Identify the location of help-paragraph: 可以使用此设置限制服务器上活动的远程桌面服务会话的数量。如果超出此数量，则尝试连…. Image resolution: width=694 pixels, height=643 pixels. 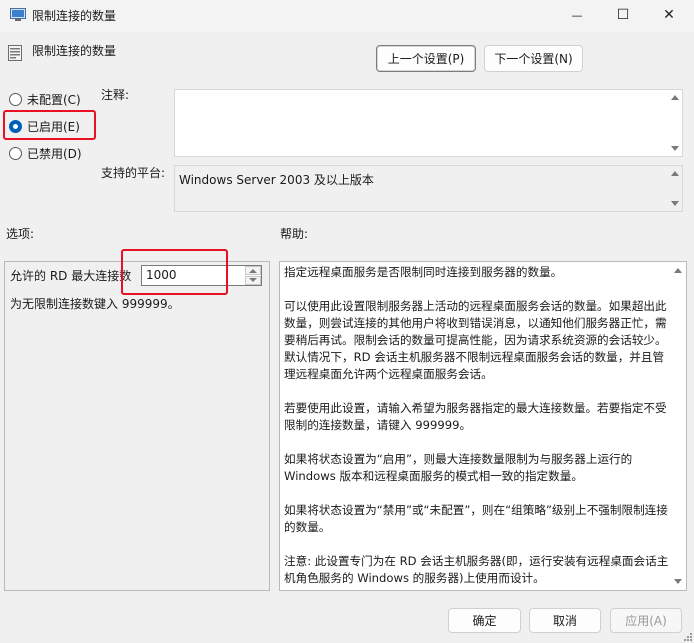
(475, 340).